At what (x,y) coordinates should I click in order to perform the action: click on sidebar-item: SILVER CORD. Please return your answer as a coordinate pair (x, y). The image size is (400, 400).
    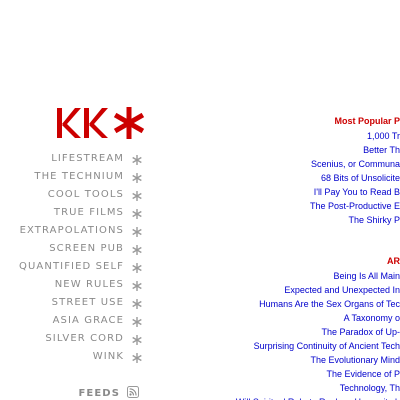
    Looking at the image, I should click on (73, 341).